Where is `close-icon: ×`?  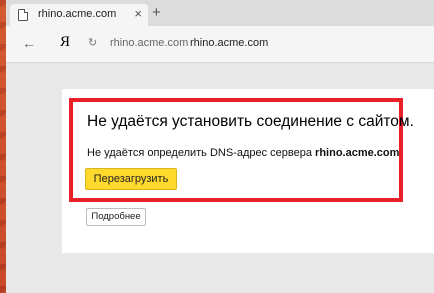
close-icon: × is located at coordinates (138, 14).